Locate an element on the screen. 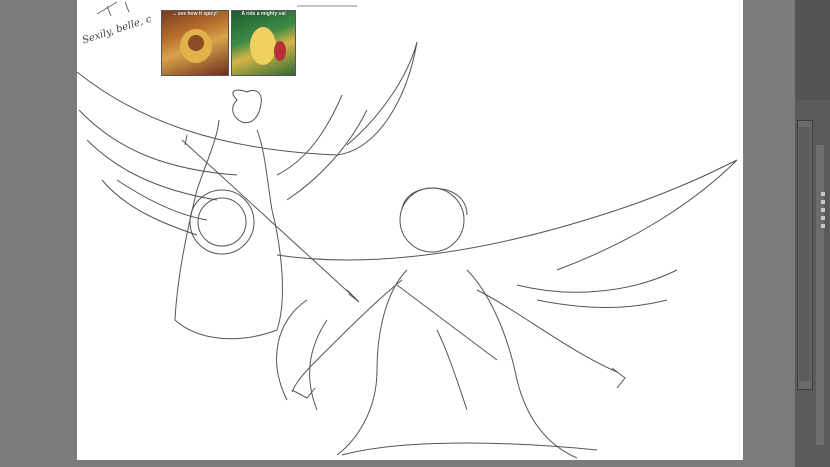  panel-header is located at coordinates (812, 50).